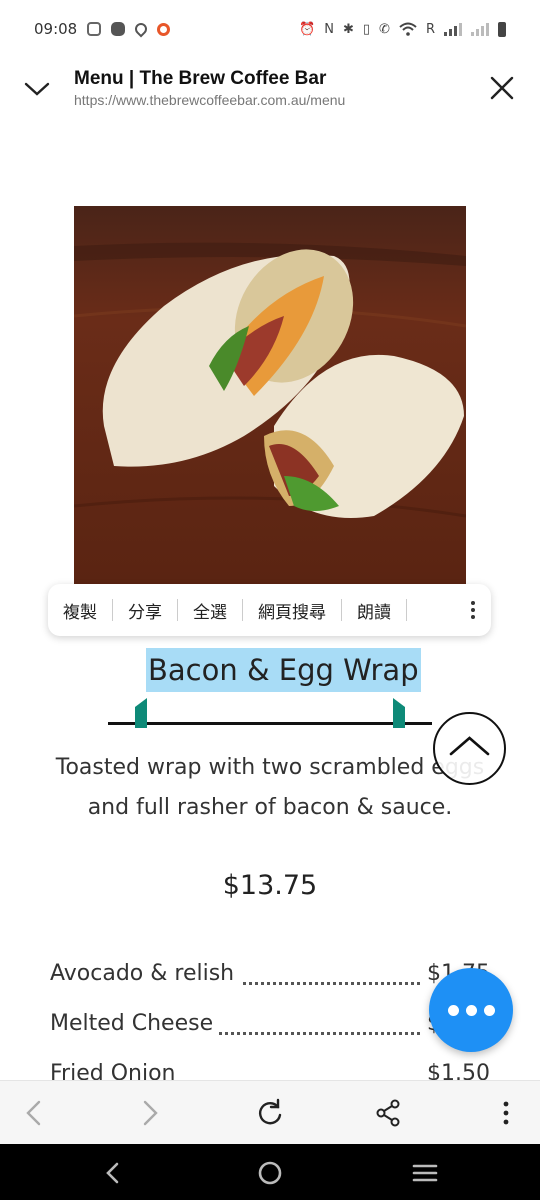  I want to click on back-arrow-icon, so click(34, 1113).